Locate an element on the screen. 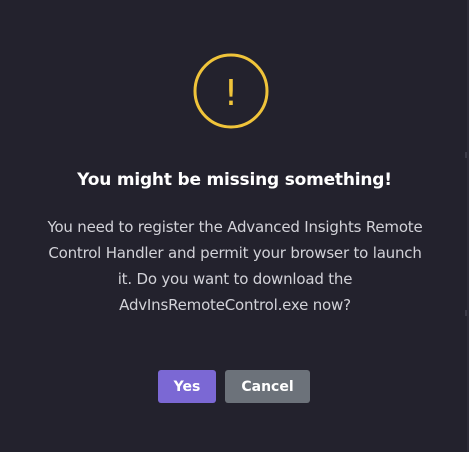 This screenshot has width=469, height=452. dialog-title: You might be missing something! is located at coordinates (234, 180).